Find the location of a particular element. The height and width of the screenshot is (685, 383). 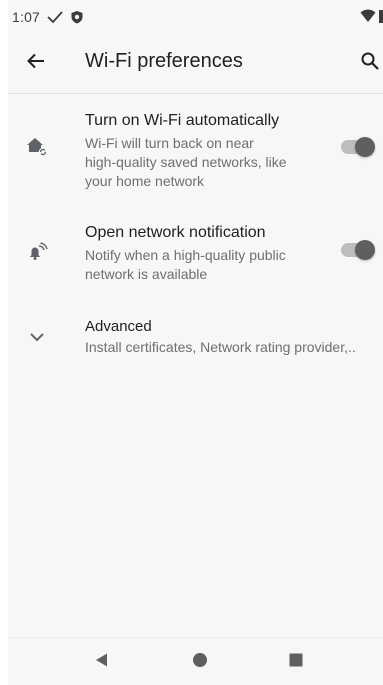

nav-home-button is located at coordinates (200, 662).